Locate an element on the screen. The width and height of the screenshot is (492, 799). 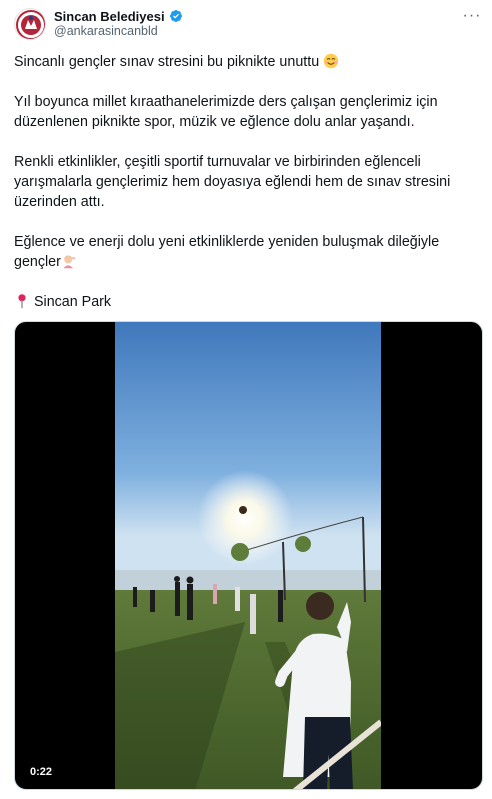
sincan-logo-icon is located at coordinates (30, 24).